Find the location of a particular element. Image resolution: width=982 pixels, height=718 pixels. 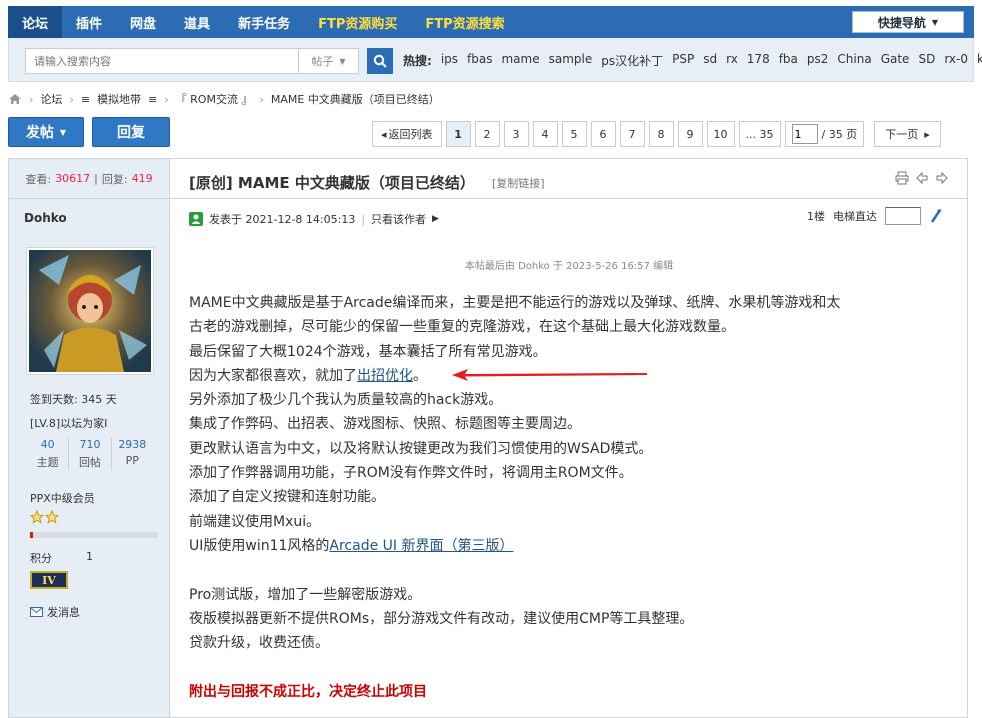

send-message-link: 发消息 is located at coordinates (55, 612).